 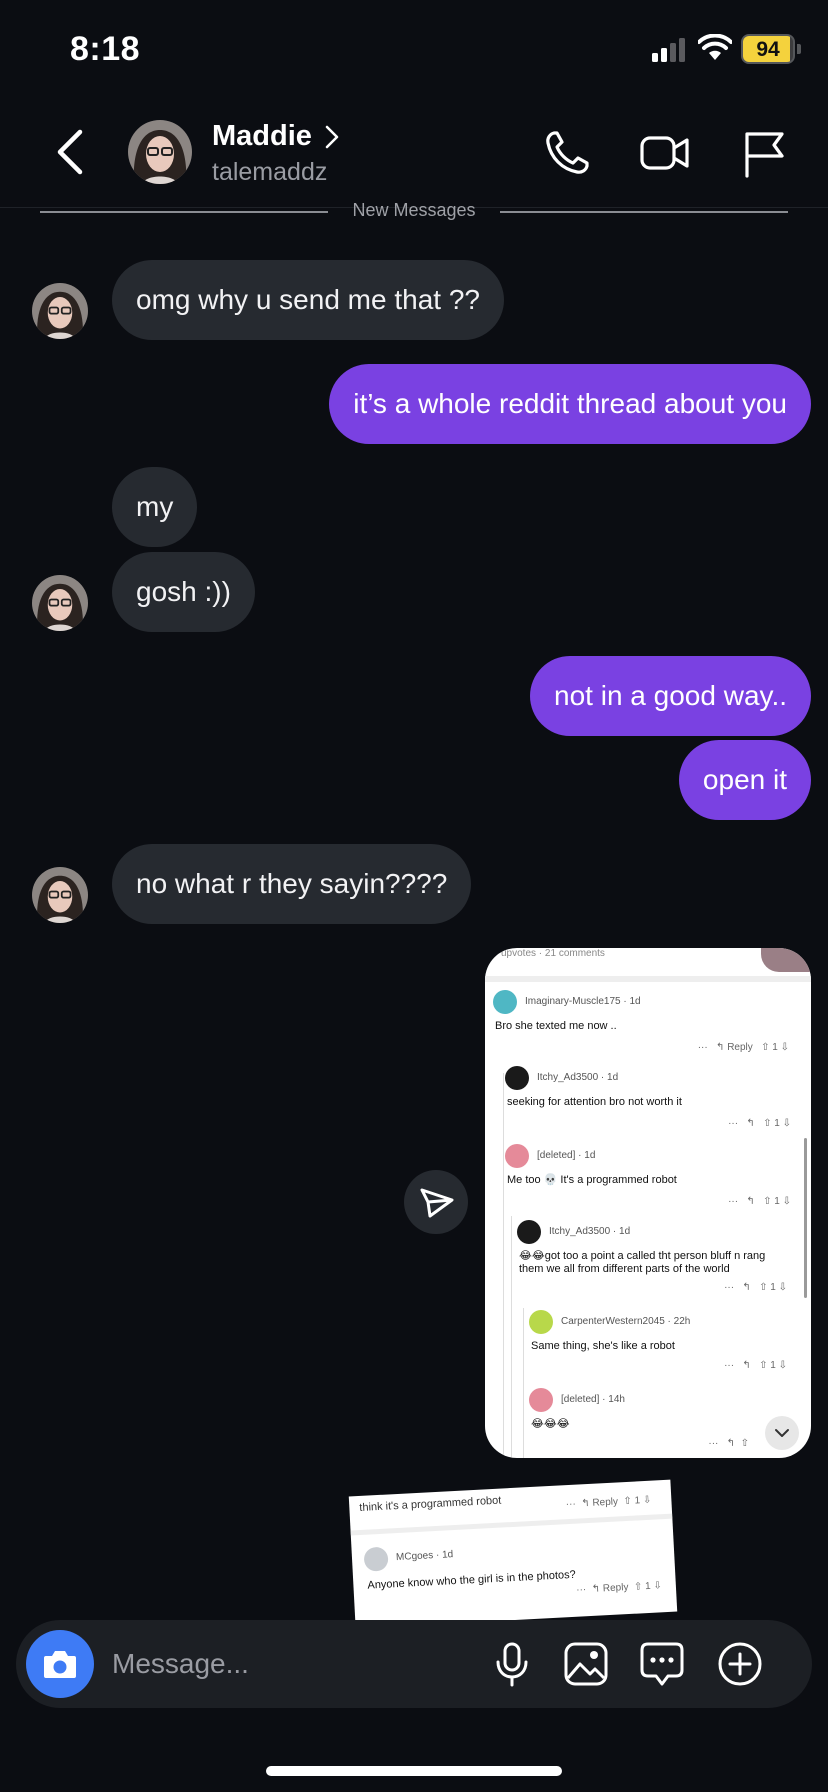 What do you see at coordinates (594, 1102) in the screenshot?
I see `comment-text: seeking for attention bro not worth it` at bounding box center [594, 1102].